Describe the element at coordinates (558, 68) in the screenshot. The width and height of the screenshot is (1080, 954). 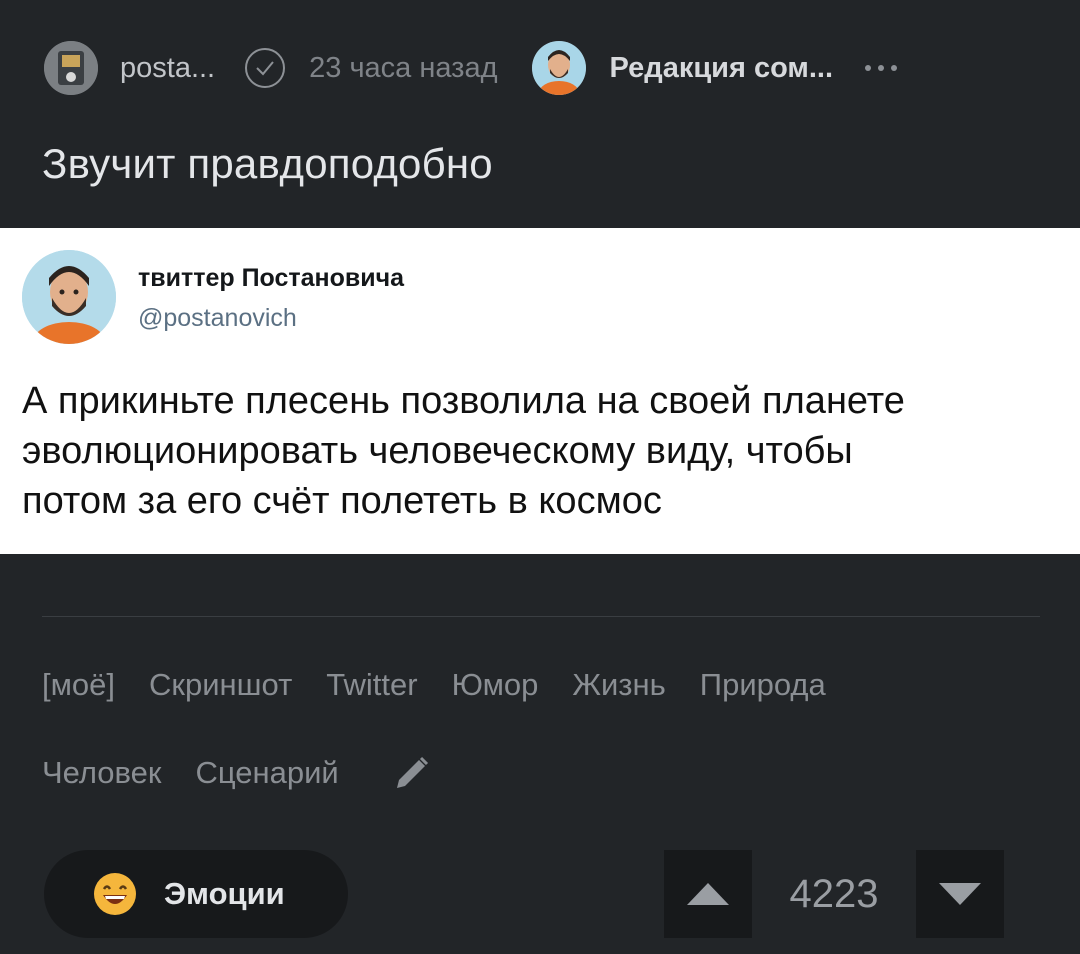
I see `community-avatar` at that location.